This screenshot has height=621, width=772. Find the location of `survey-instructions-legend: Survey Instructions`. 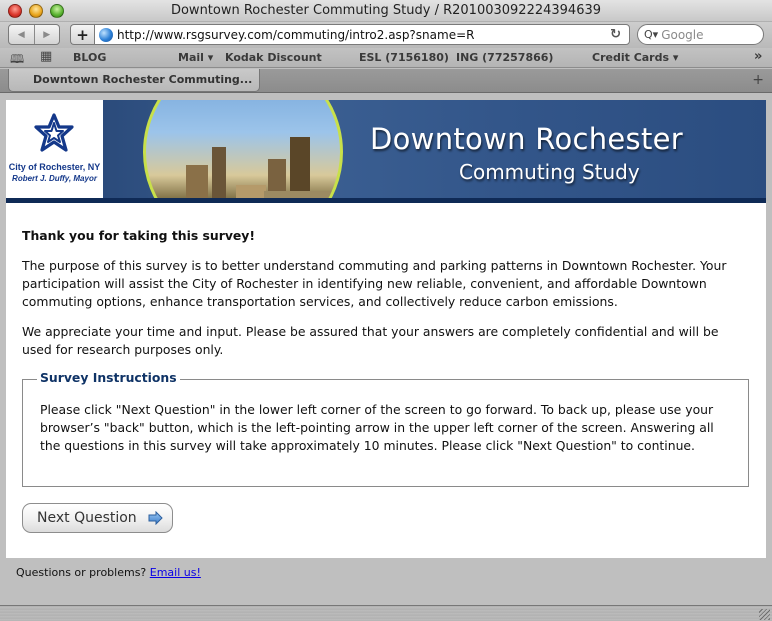

survey-instructions-legend: Survey Instructions is located at coordinates (108, 377).